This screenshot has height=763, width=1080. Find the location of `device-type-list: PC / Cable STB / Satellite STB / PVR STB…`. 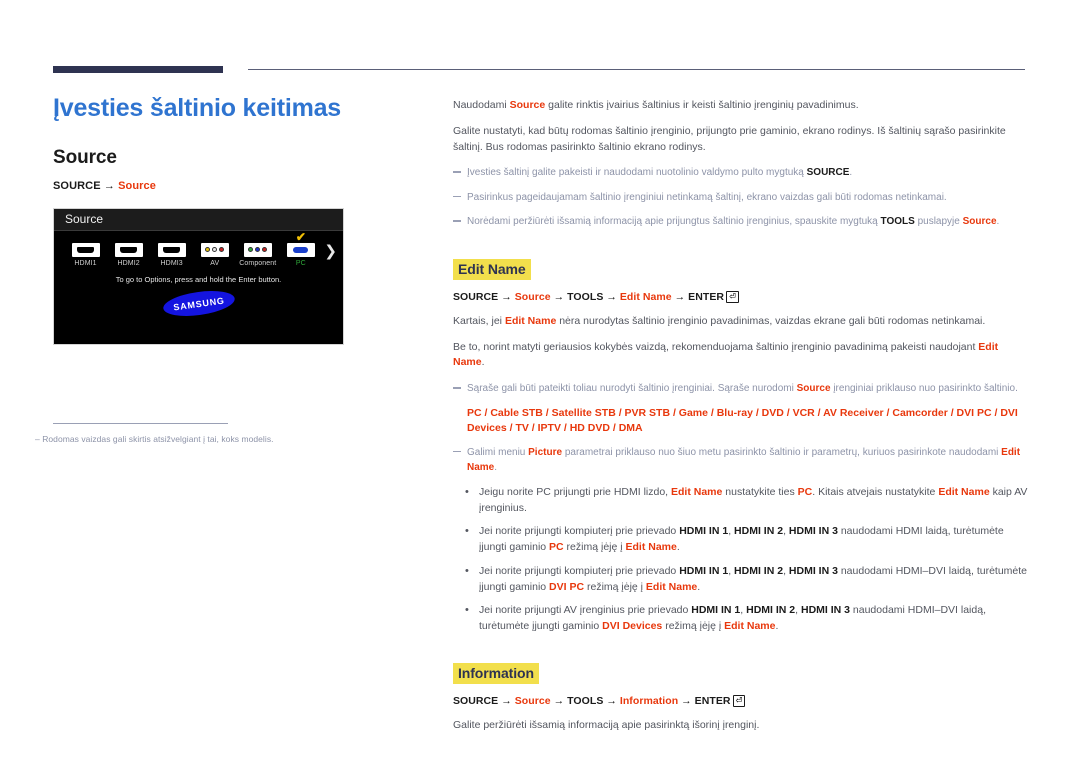

device-type-list: PC / Cable STB / Satellite STB / PVR STB… is located at coordinates (742, 420).